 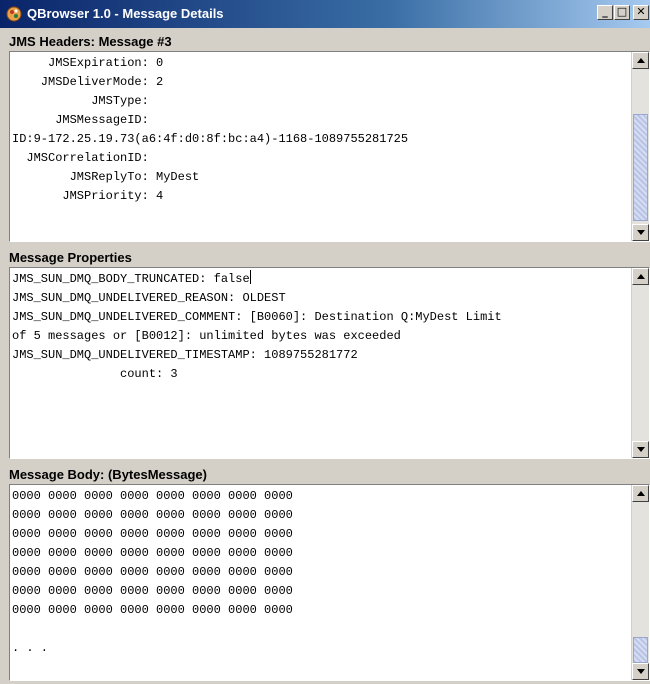 I want to click on headers-scrollbar, so click(x=640, y=146).